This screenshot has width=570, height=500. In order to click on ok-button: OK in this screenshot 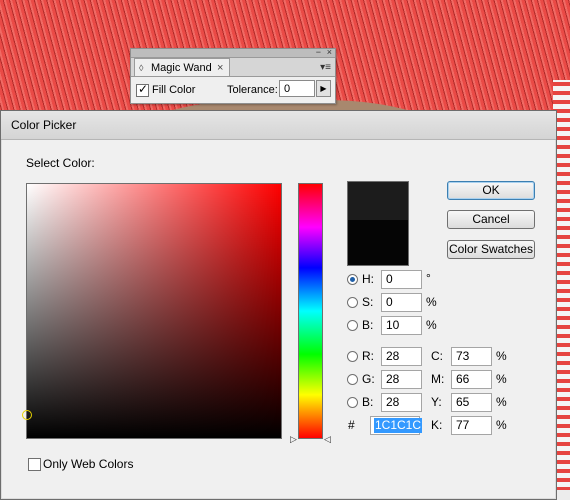, I will do `click(491, 190)`.